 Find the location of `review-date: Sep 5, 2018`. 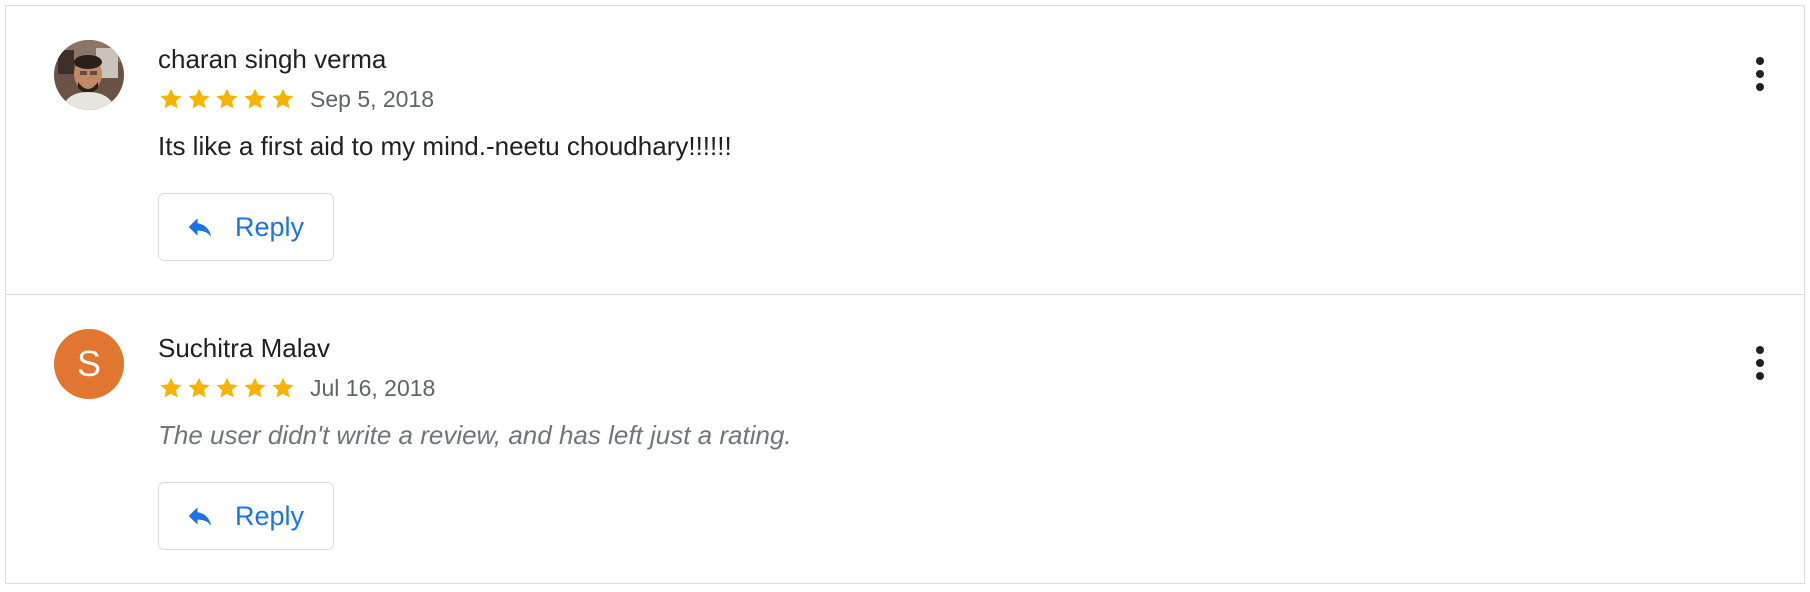

review-date: Sep 5, 2018 is located at coordinates (372, 98).